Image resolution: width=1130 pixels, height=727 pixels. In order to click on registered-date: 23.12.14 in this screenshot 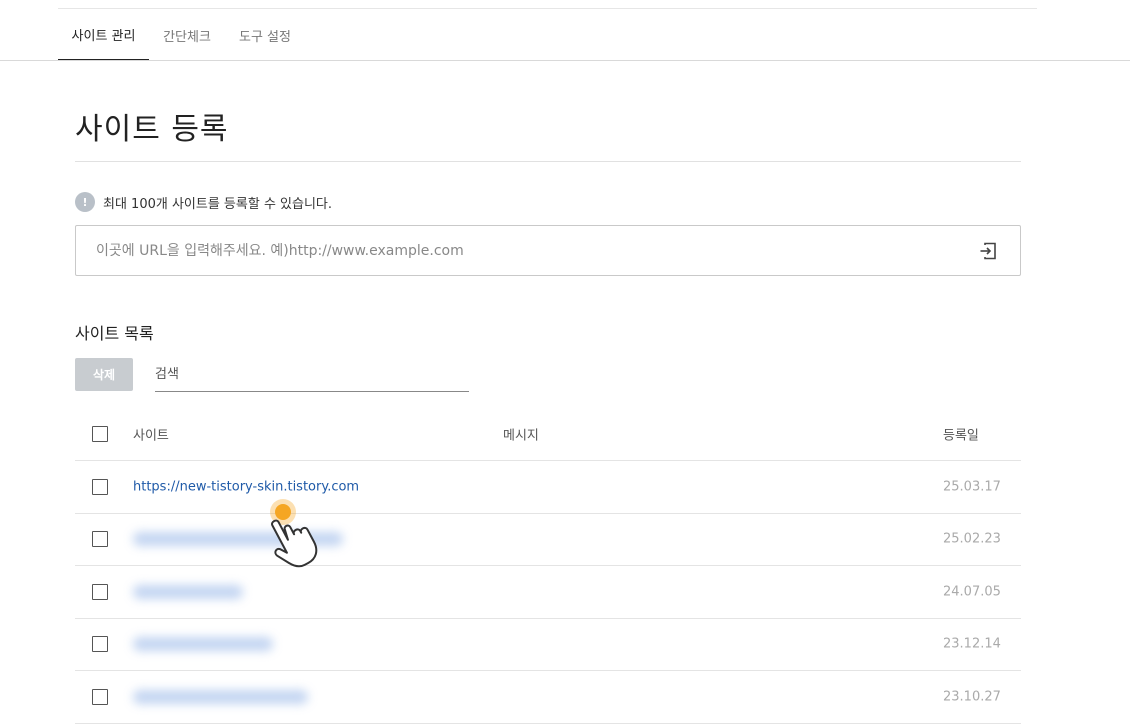, I will do `click(972, 644)`.